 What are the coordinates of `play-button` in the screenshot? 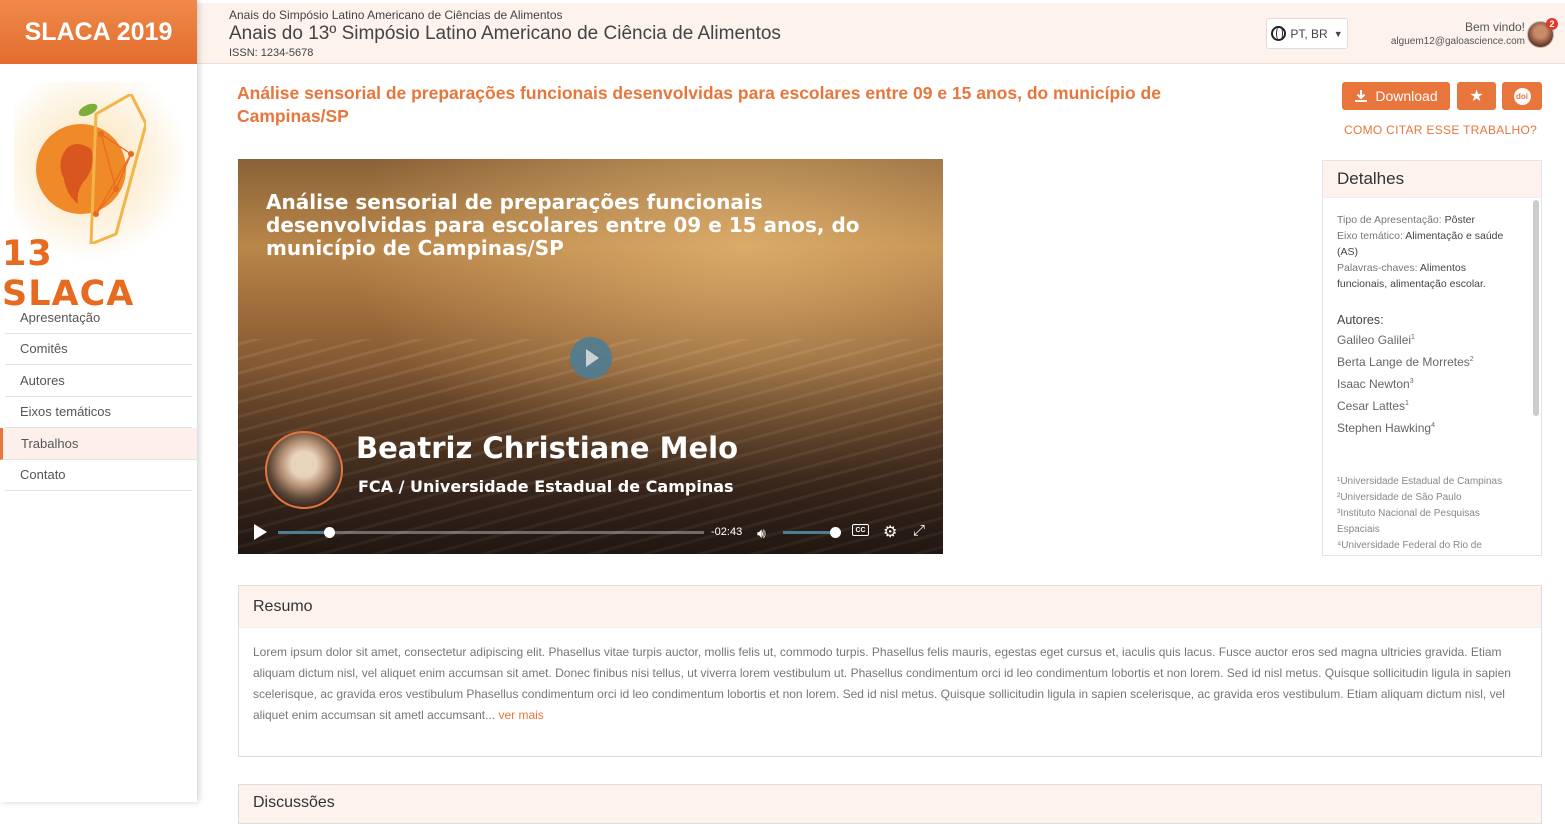 It's located at (260, 532).